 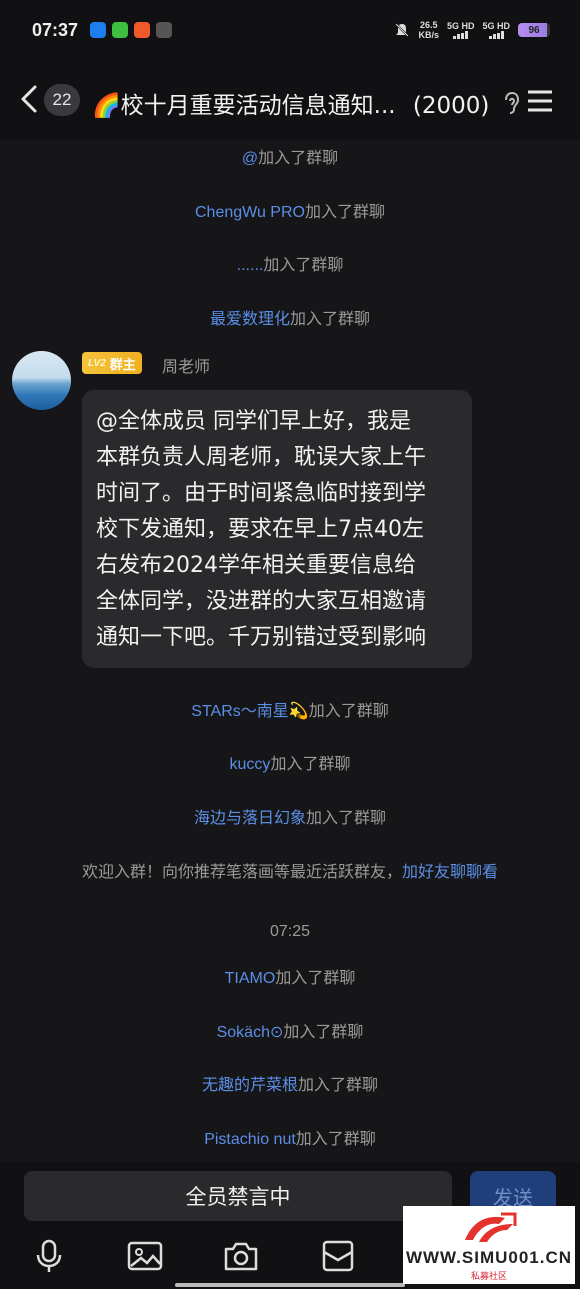 I want to click on member-name-link: Sokäch⊙, so click(x=250, y=1032).